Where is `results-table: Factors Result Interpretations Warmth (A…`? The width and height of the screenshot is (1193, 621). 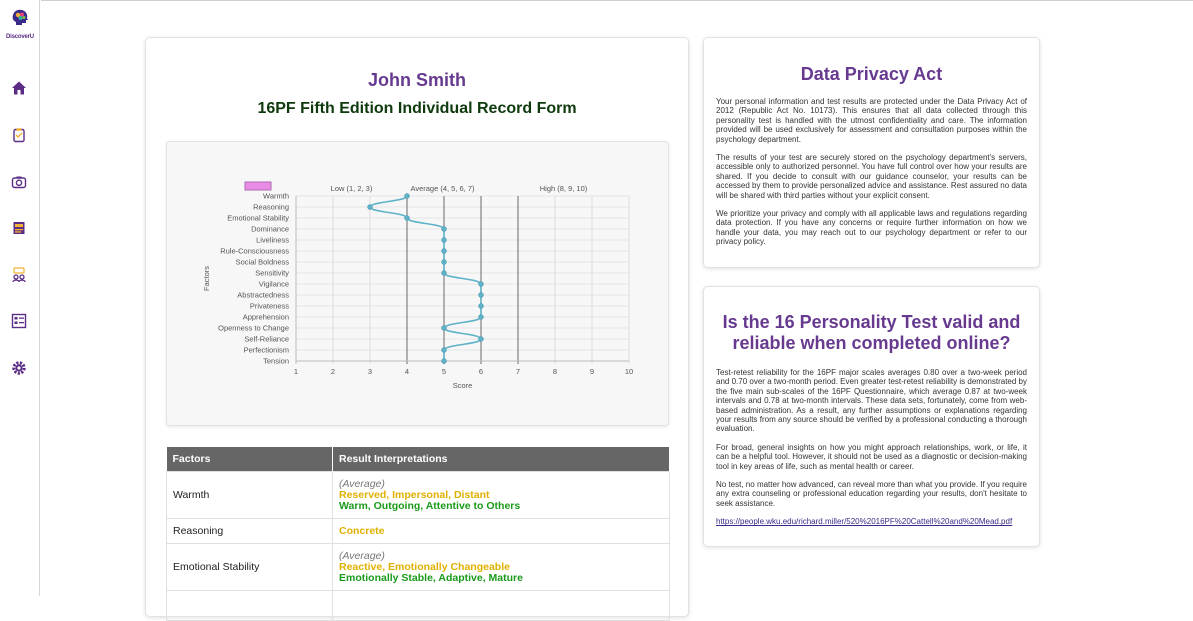 results-table: Factors Result Interpretations Warmth (A… is located at coordinates (418, 534).